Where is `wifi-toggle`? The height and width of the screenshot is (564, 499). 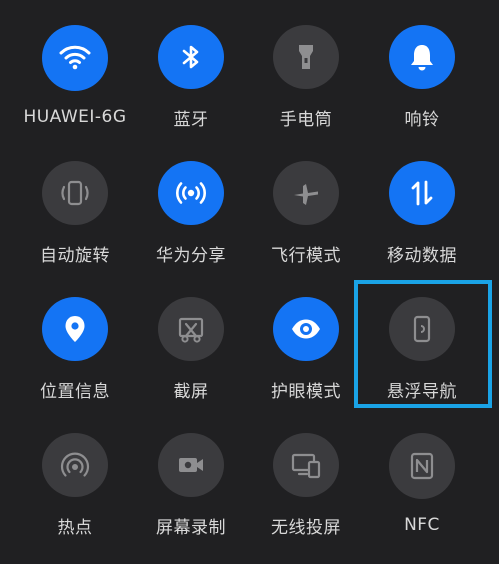
wifi-toggle is located at coordinates (75, 58).